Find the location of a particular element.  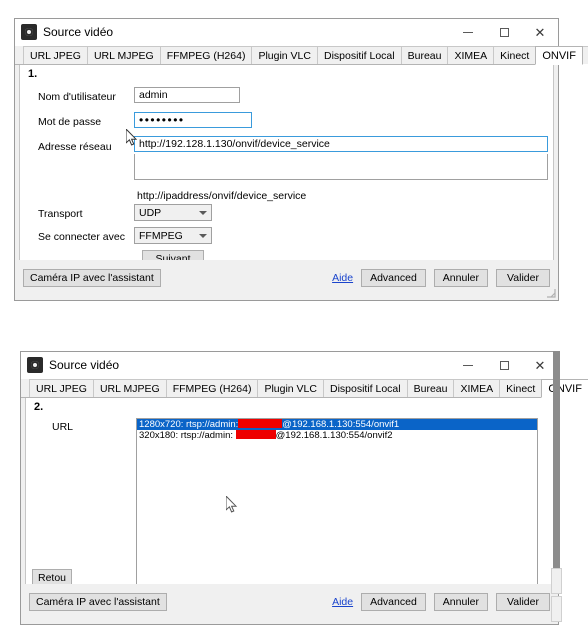

connect-with-select: FFMPEG is located at coordinates (173, 235).